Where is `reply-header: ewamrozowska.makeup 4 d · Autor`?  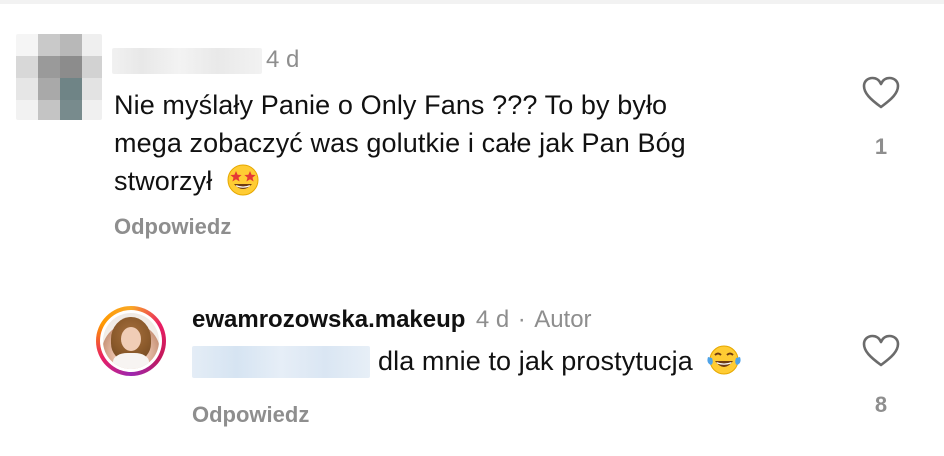
reply-header: ewamrozowska.makeup 4 d · Autor is located at coordinates (392, 320).